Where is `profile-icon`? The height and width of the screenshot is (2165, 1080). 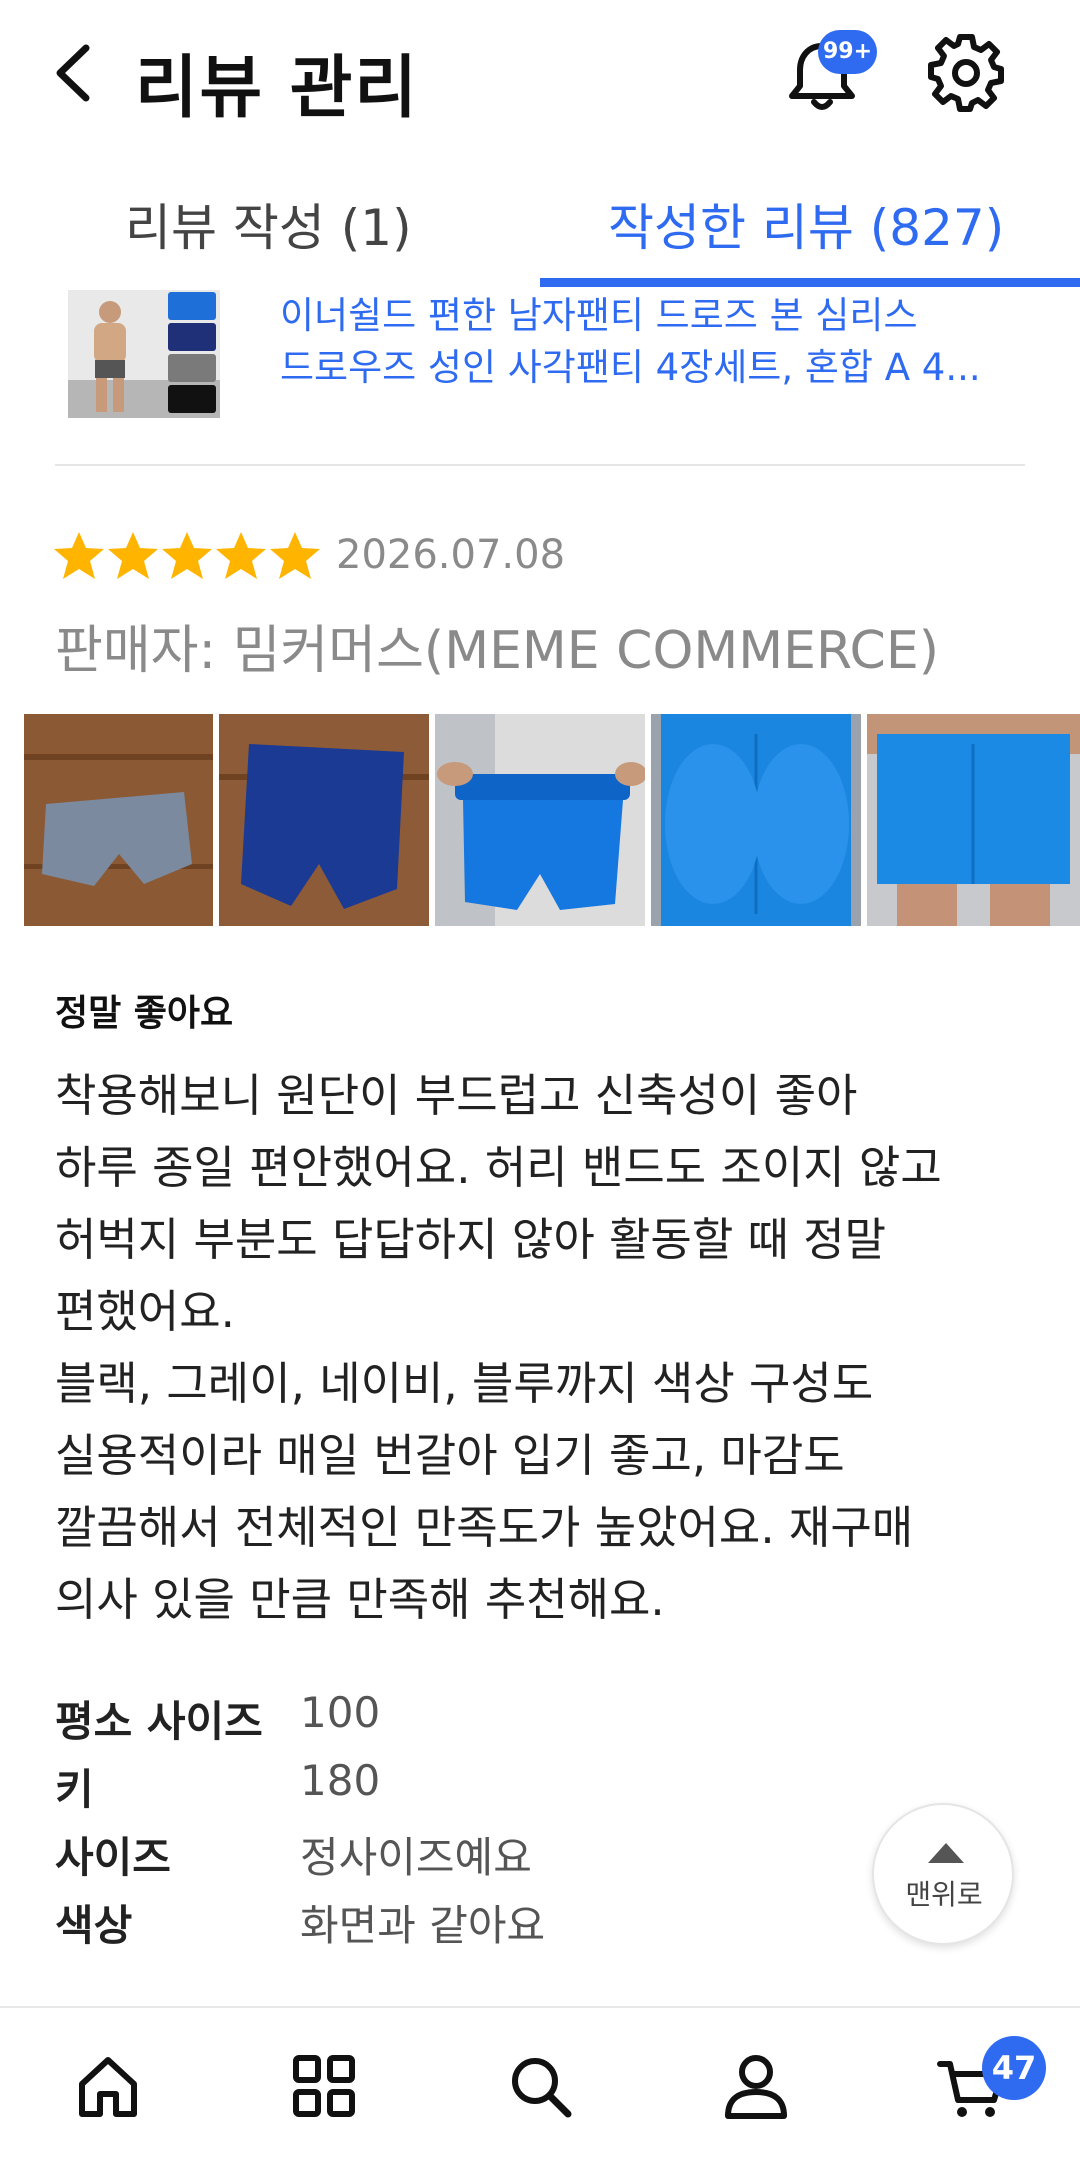
profile-icon is located at coordinates (756, 2086).